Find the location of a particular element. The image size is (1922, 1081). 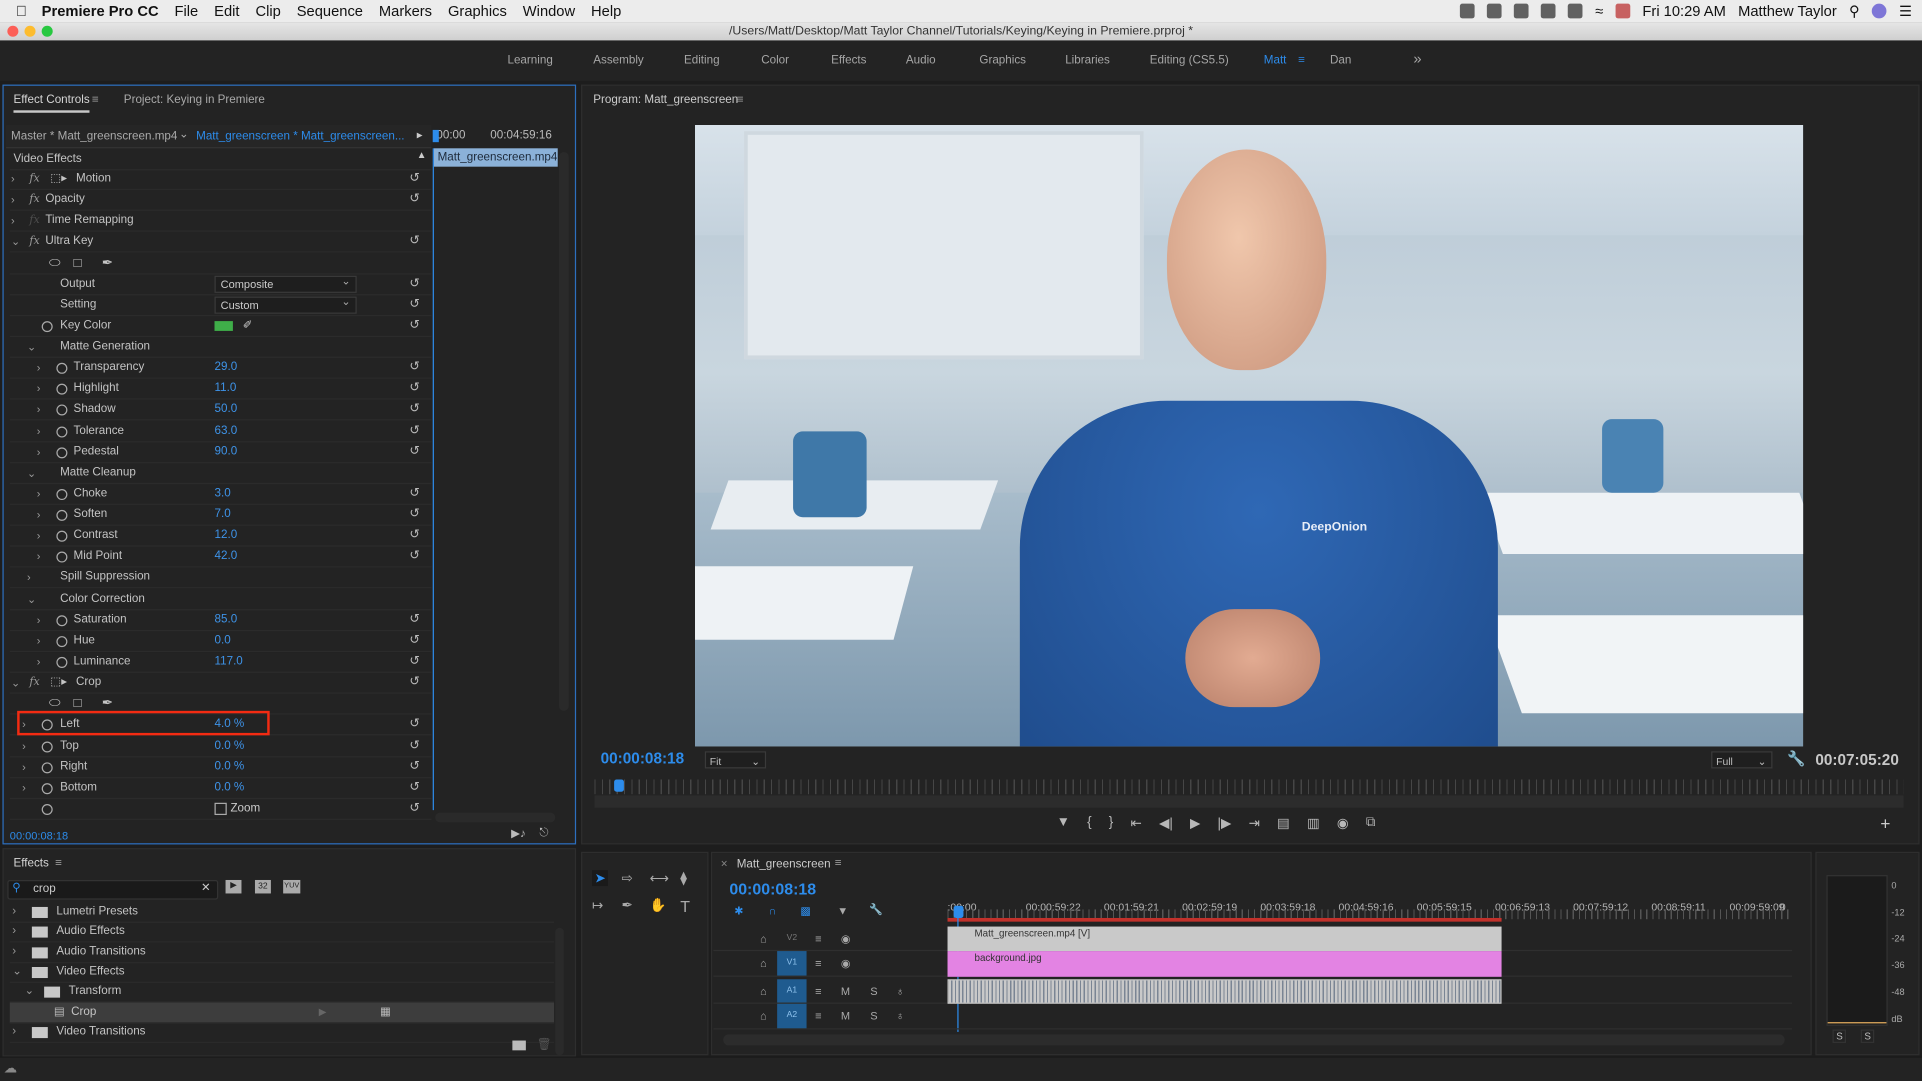

workspace-graphics: Graphics is located at coordinates (1002, 60).